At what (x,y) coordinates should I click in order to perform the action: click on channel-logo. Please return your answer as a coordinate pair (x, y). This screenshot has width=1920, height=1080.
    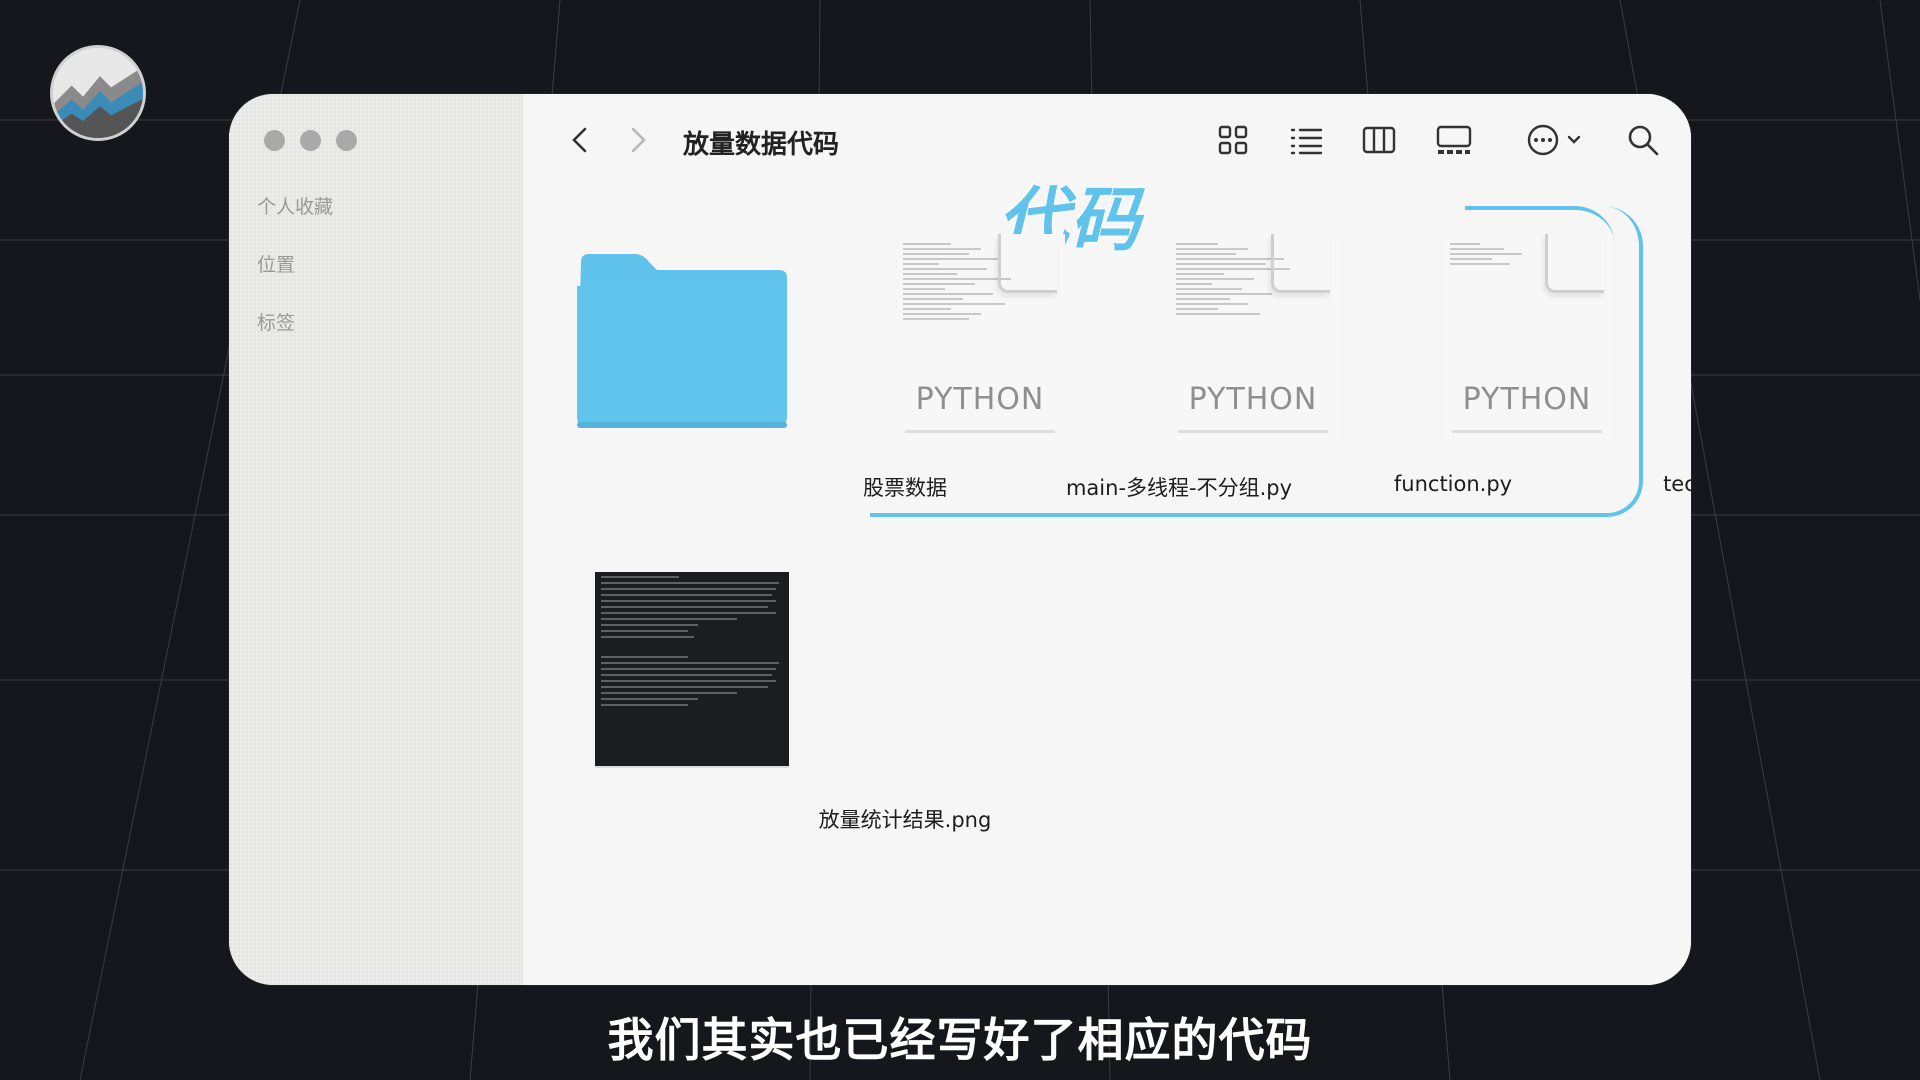
    Looking at the image, I should click on (98, 93).